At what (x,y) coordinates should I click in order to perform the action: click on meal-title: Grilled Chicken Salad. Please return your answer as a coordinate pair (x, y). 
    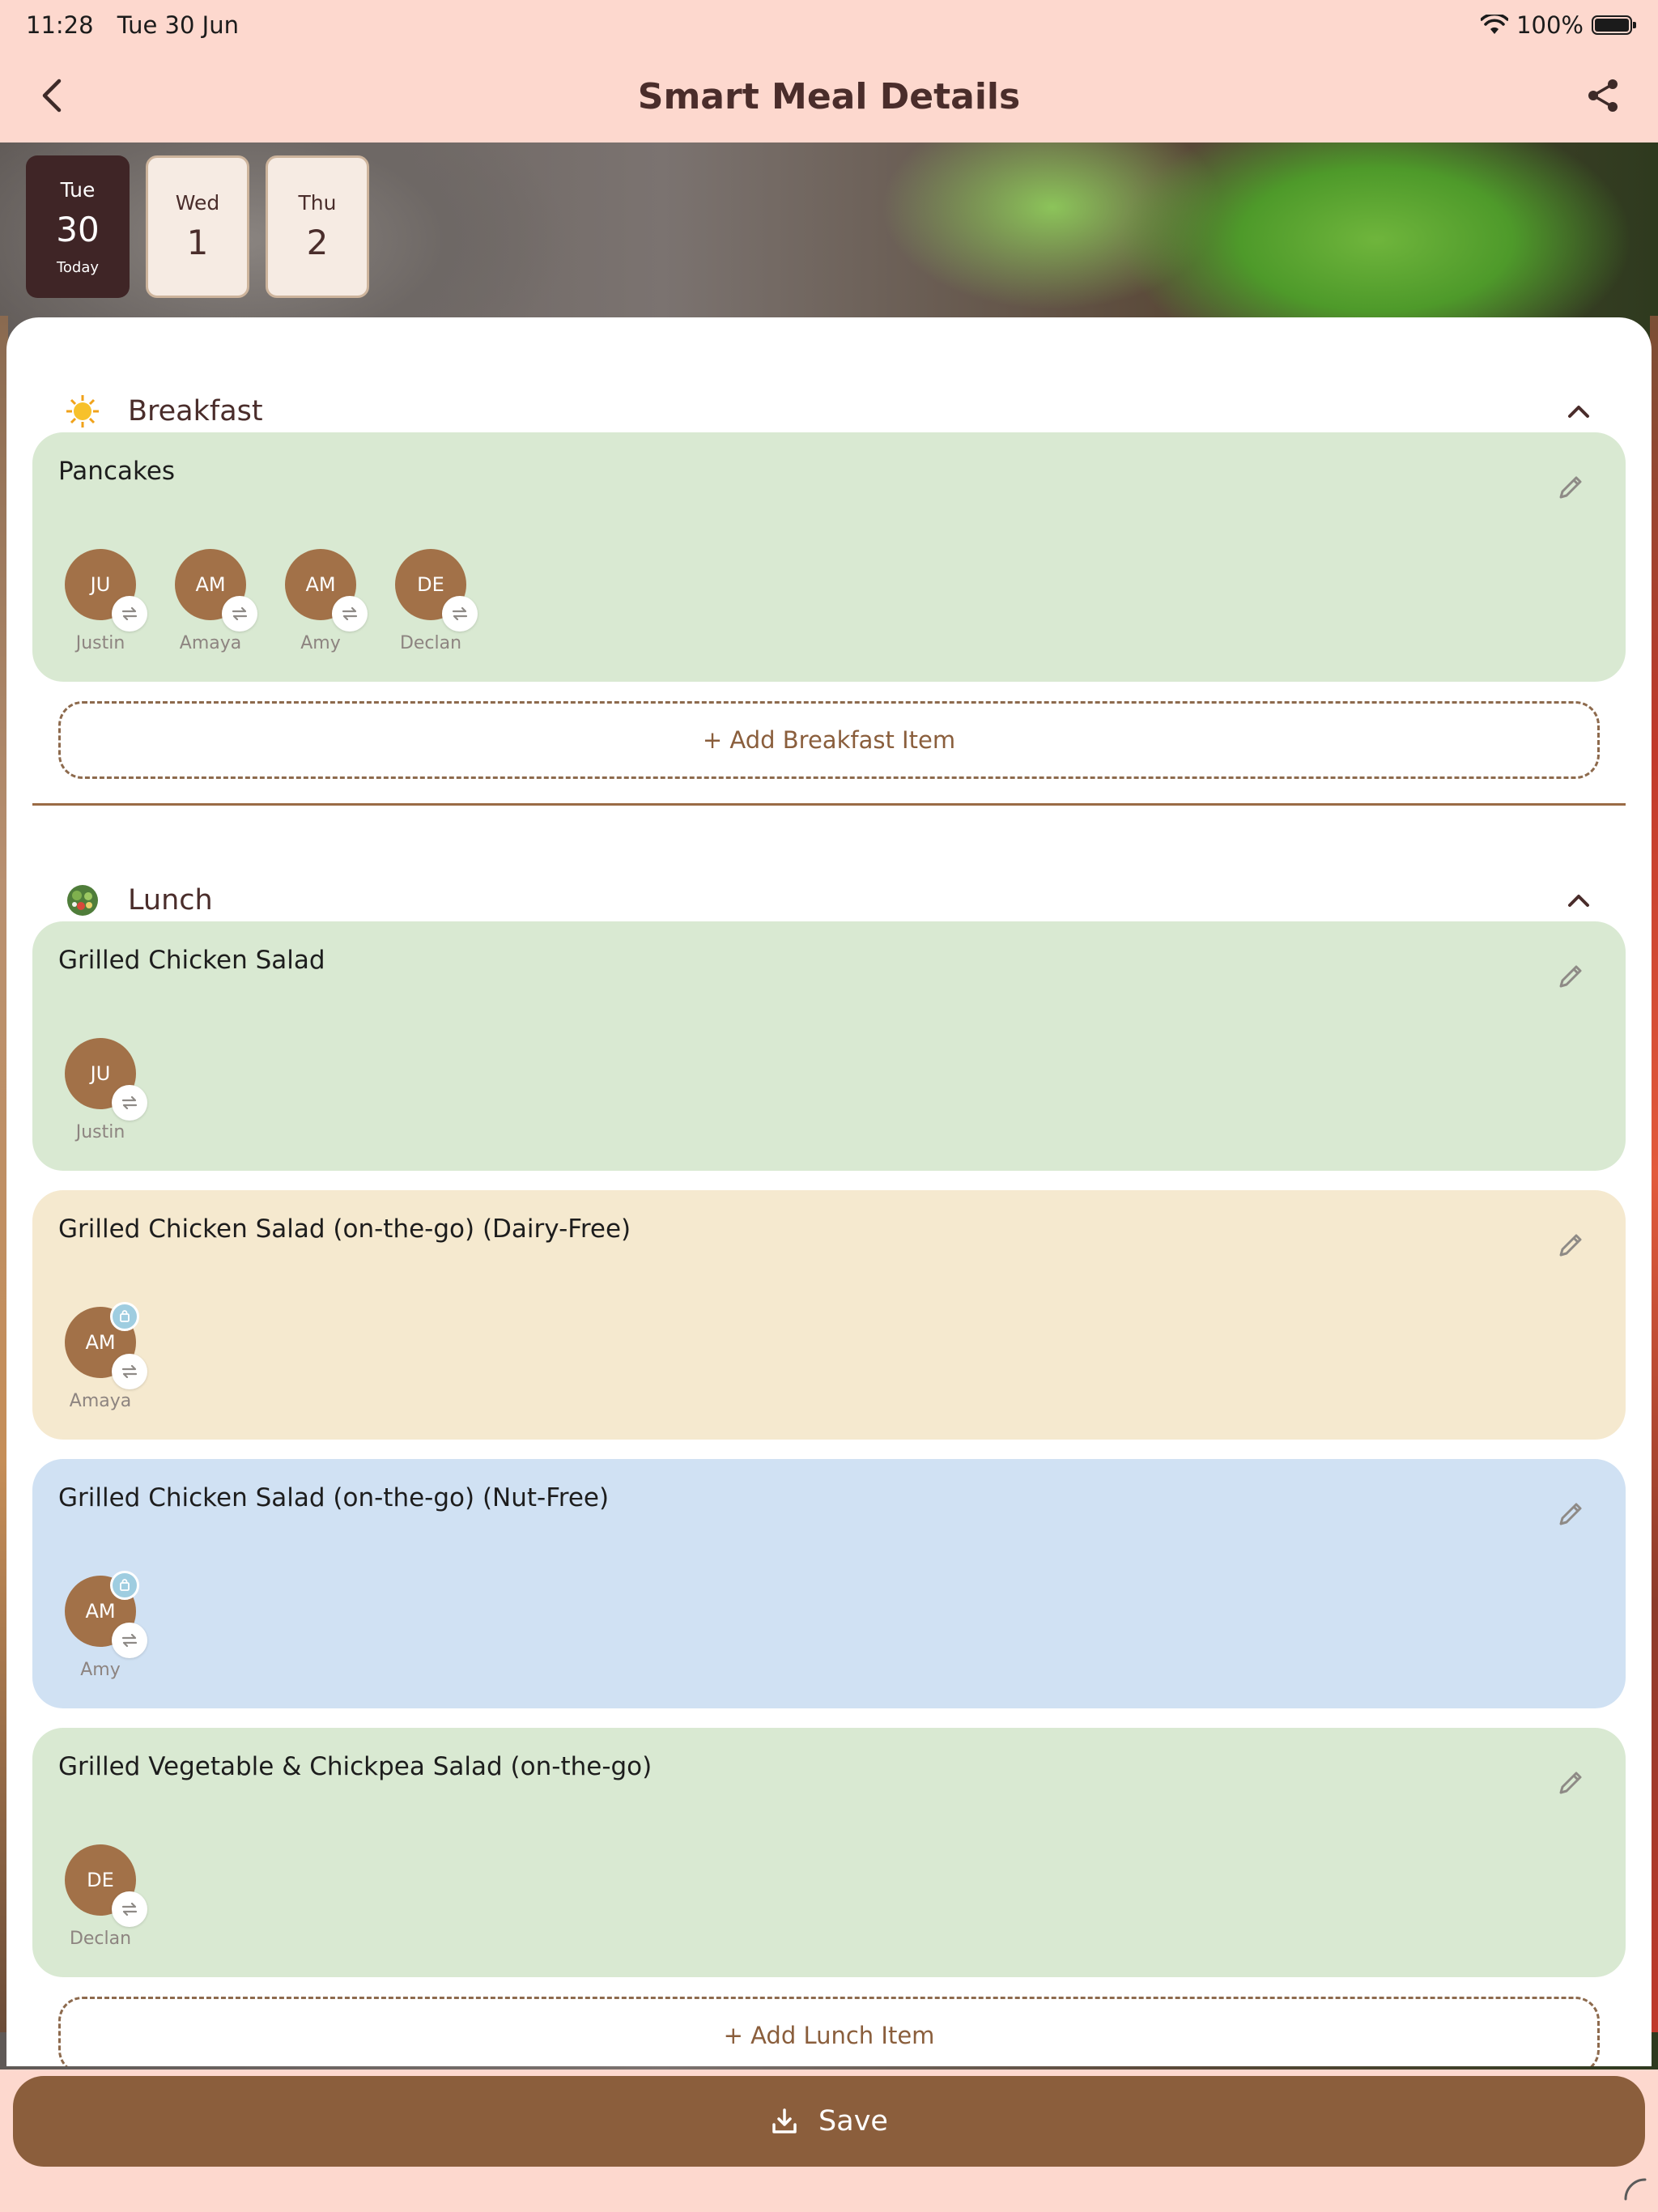
    Looking at the image, I should click on (191, 961).